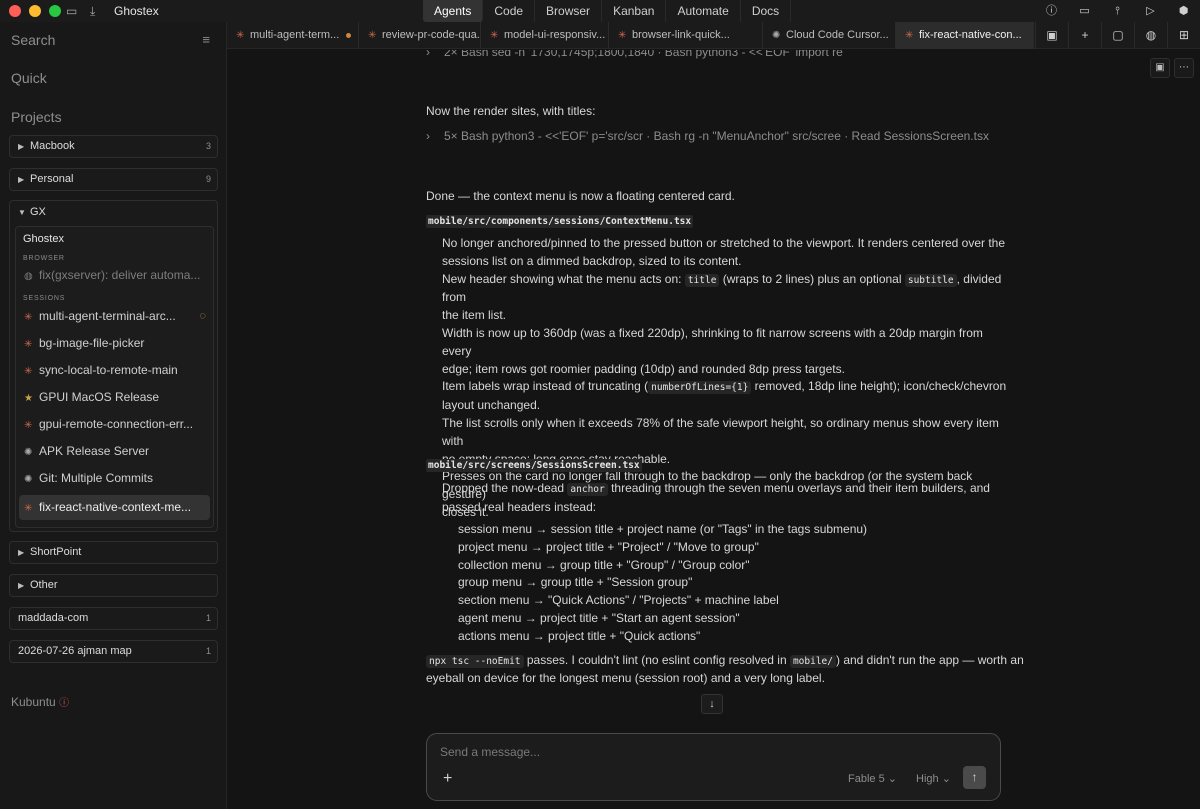  What do you see at coordinates (208, 179) in the screenshot?
I see `project-count: 9` at bounding box center [208, 179].